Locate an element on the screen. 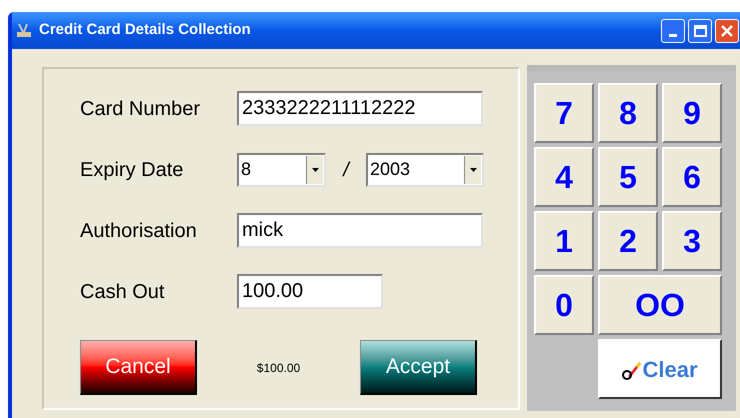  window-title: Credit Card Details Collection is located at coordinates (145, 30).